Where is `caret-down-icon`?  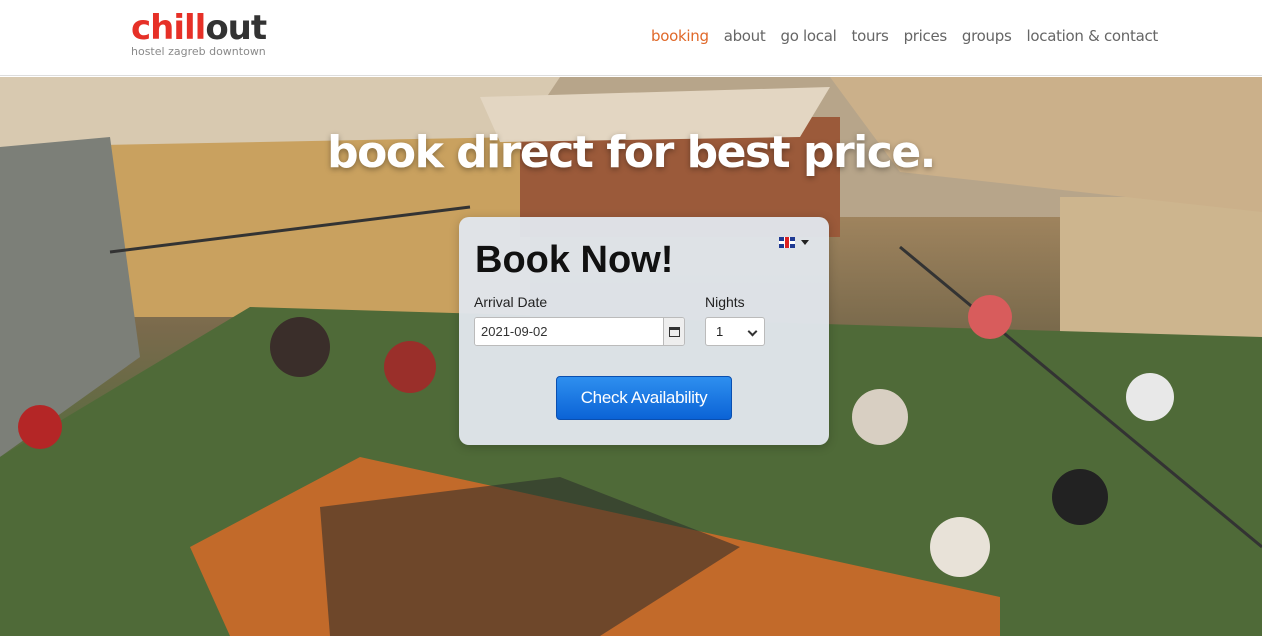
caret-down-icon is located at coordinates (805, 242).